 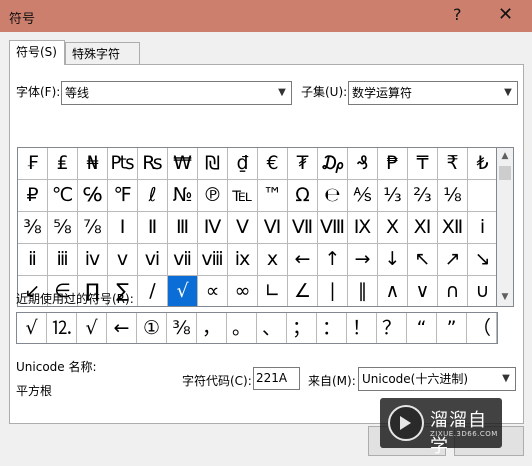 What do you see at coordinates (213, 196) in the screenshot?
I see `symbol-cell: ℗` at bounding box center [213, 196].